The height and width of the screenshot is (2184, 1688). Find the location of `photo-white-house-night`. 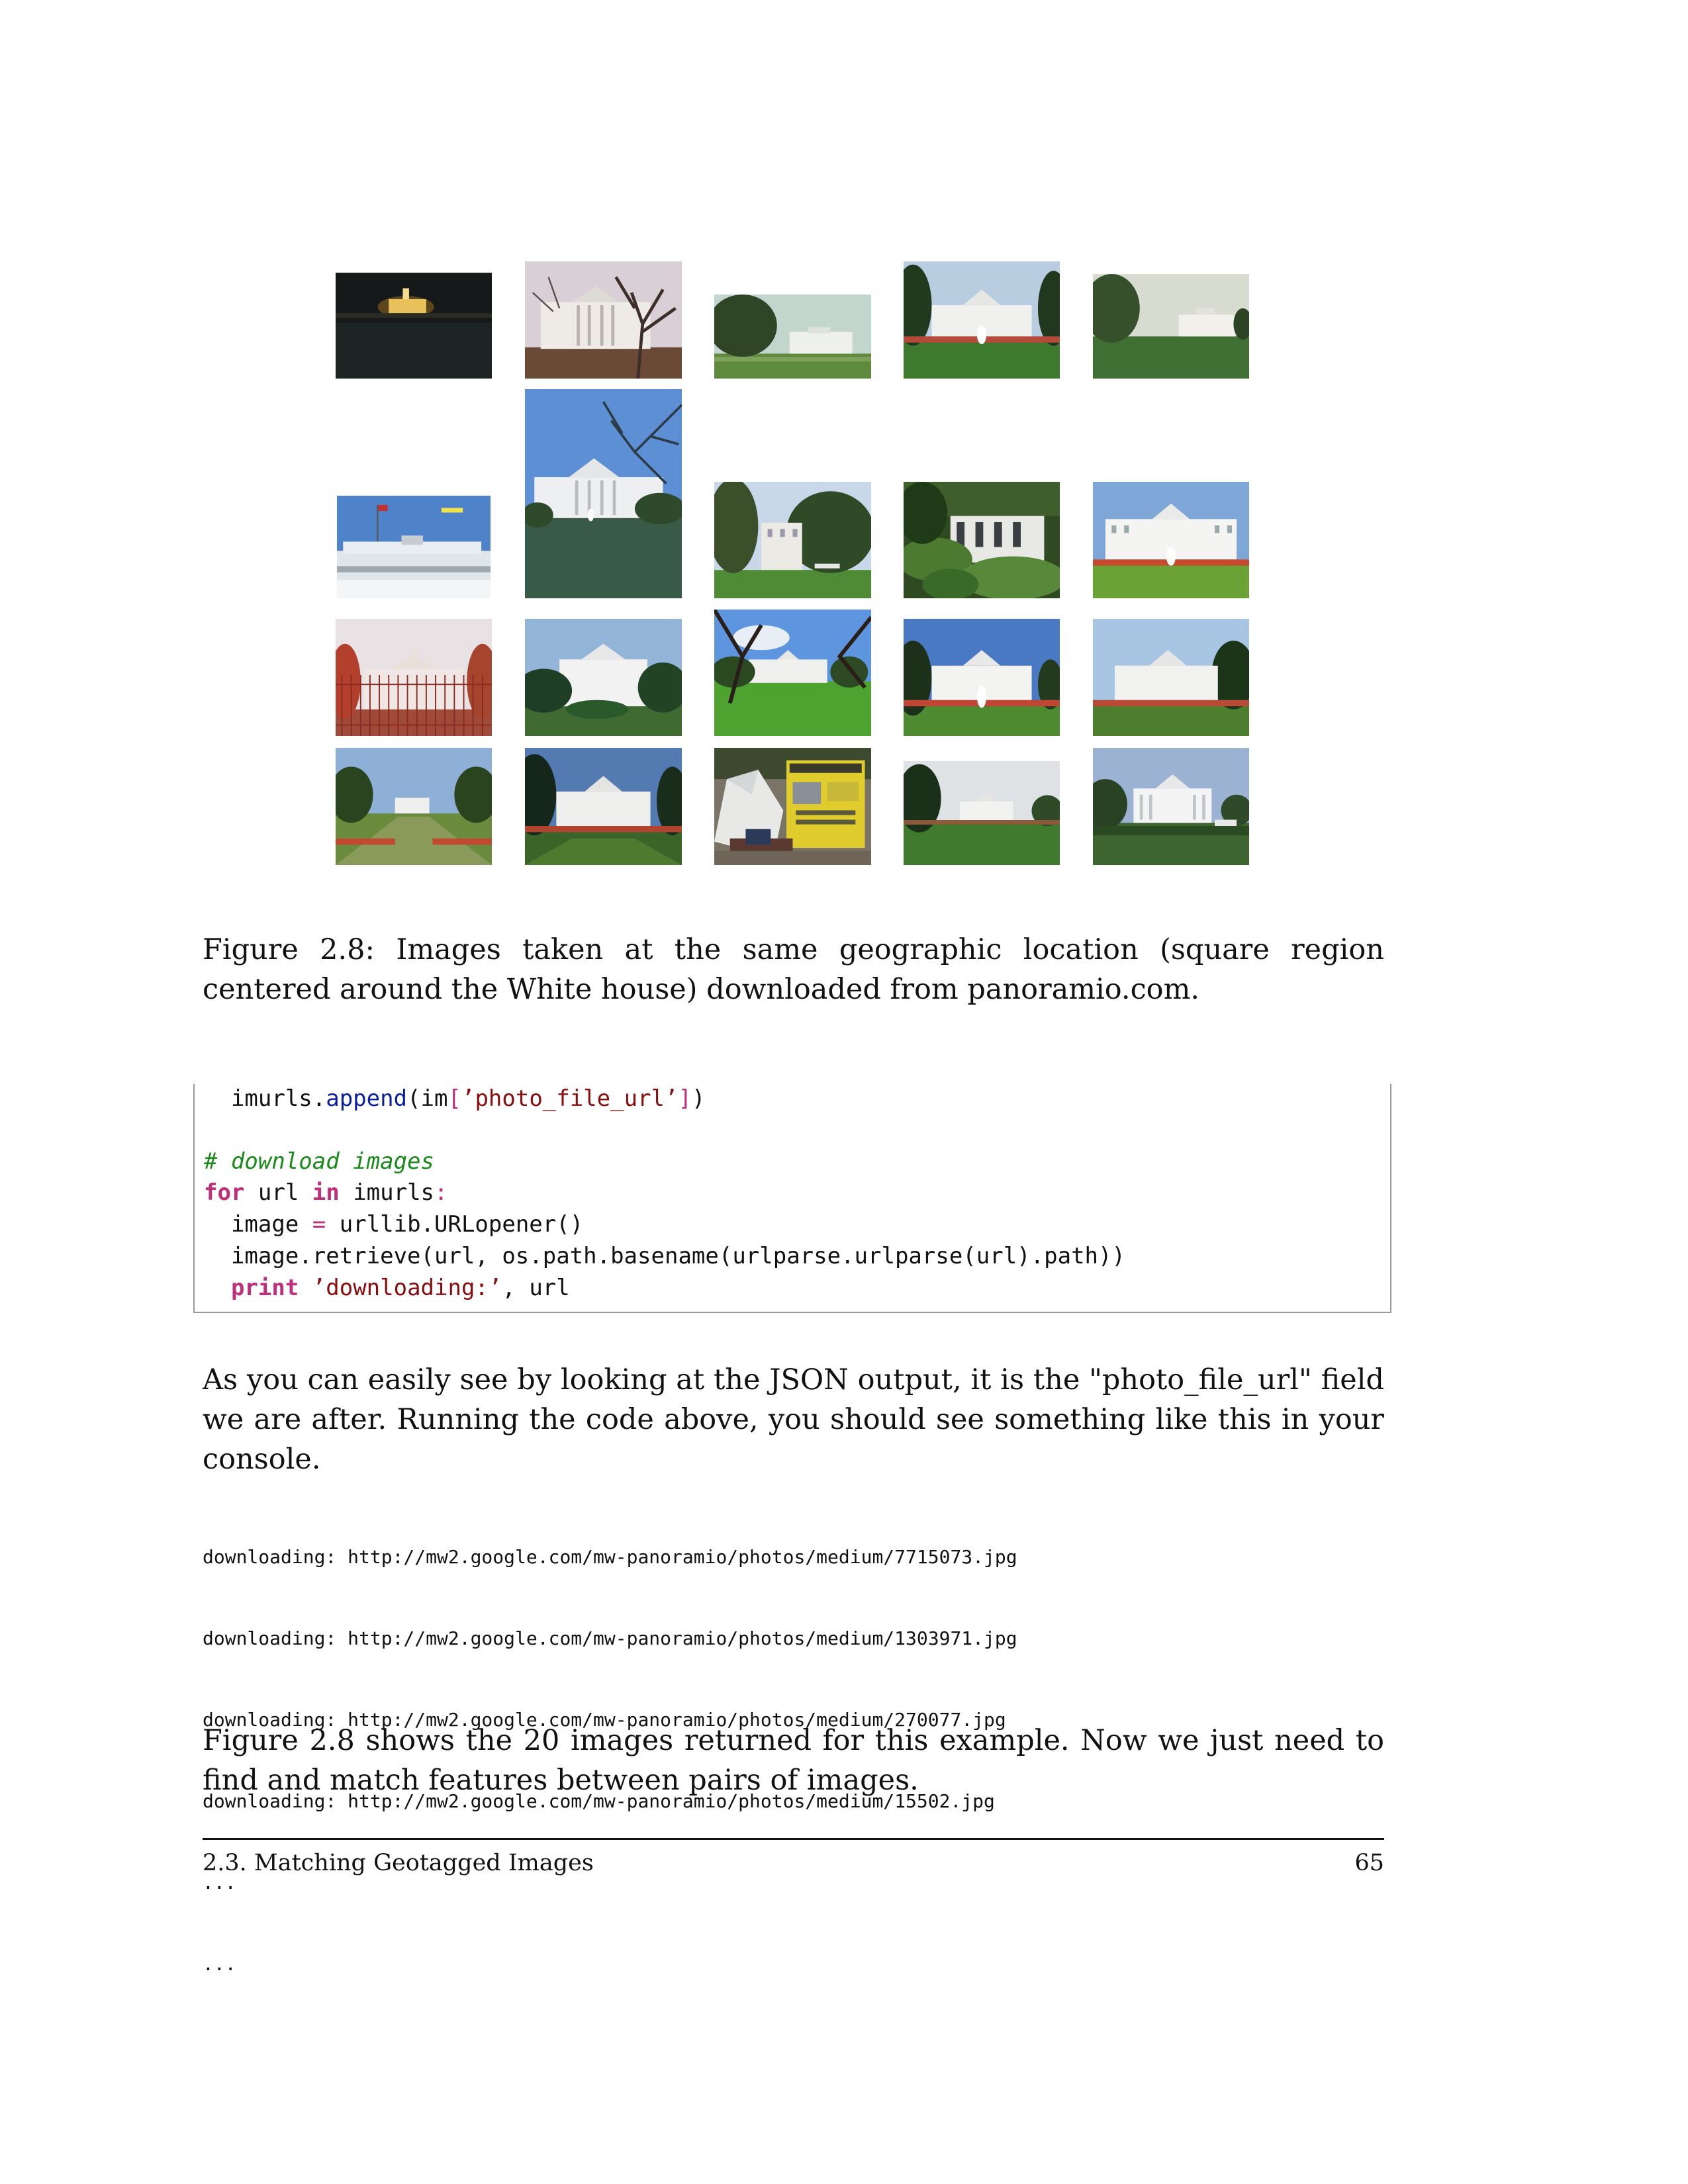

photo-white-house-night is located at coordinates (414, 326).